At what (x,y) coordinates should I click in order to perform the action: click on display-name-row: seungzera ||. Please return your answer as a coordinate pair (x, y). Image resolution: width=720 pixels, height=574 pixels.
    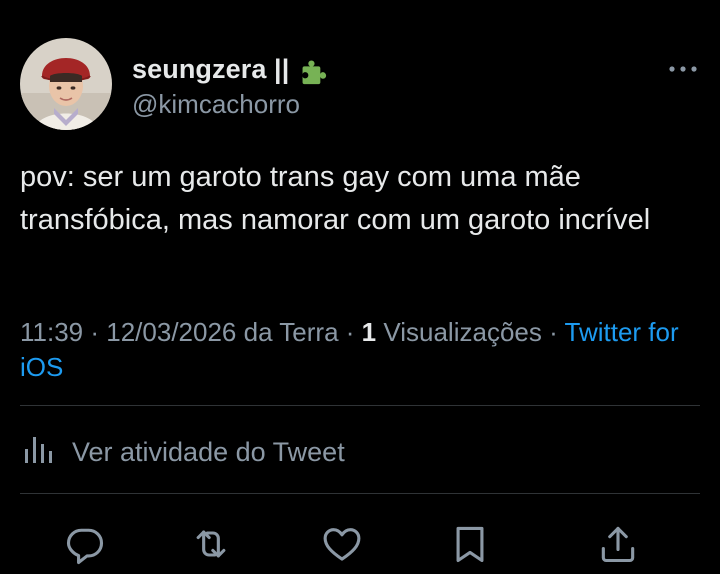
    Looking at the image, I should click on (229, 69).